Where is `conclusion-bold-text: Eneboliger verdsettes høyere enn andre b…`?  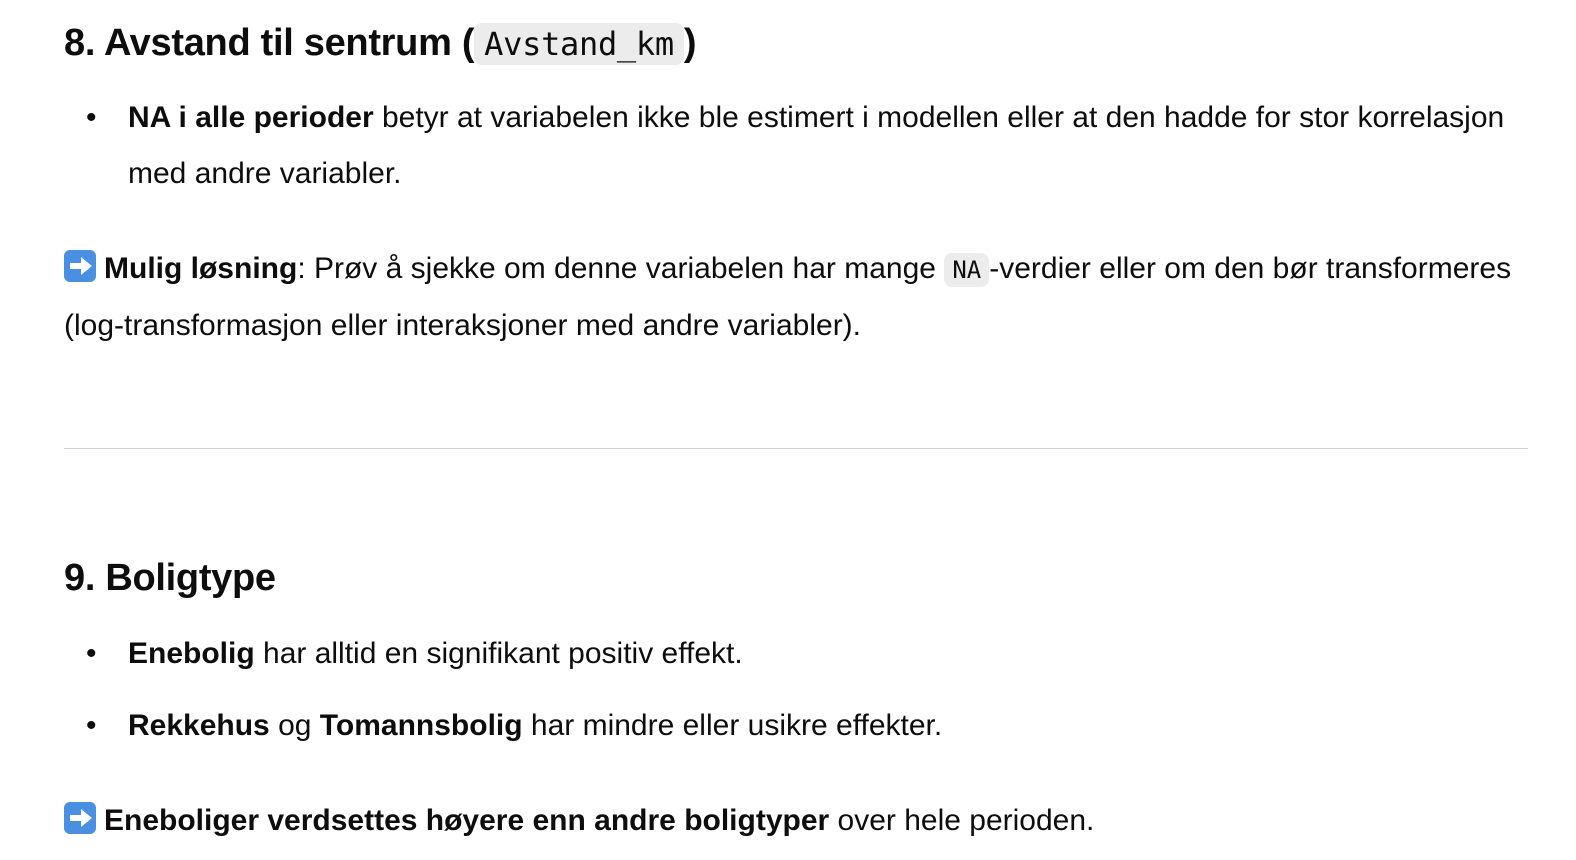
conclusion-bold-text: Eneboliger verdsettes høyere enn andre b… is located at coordinates (467, 820).